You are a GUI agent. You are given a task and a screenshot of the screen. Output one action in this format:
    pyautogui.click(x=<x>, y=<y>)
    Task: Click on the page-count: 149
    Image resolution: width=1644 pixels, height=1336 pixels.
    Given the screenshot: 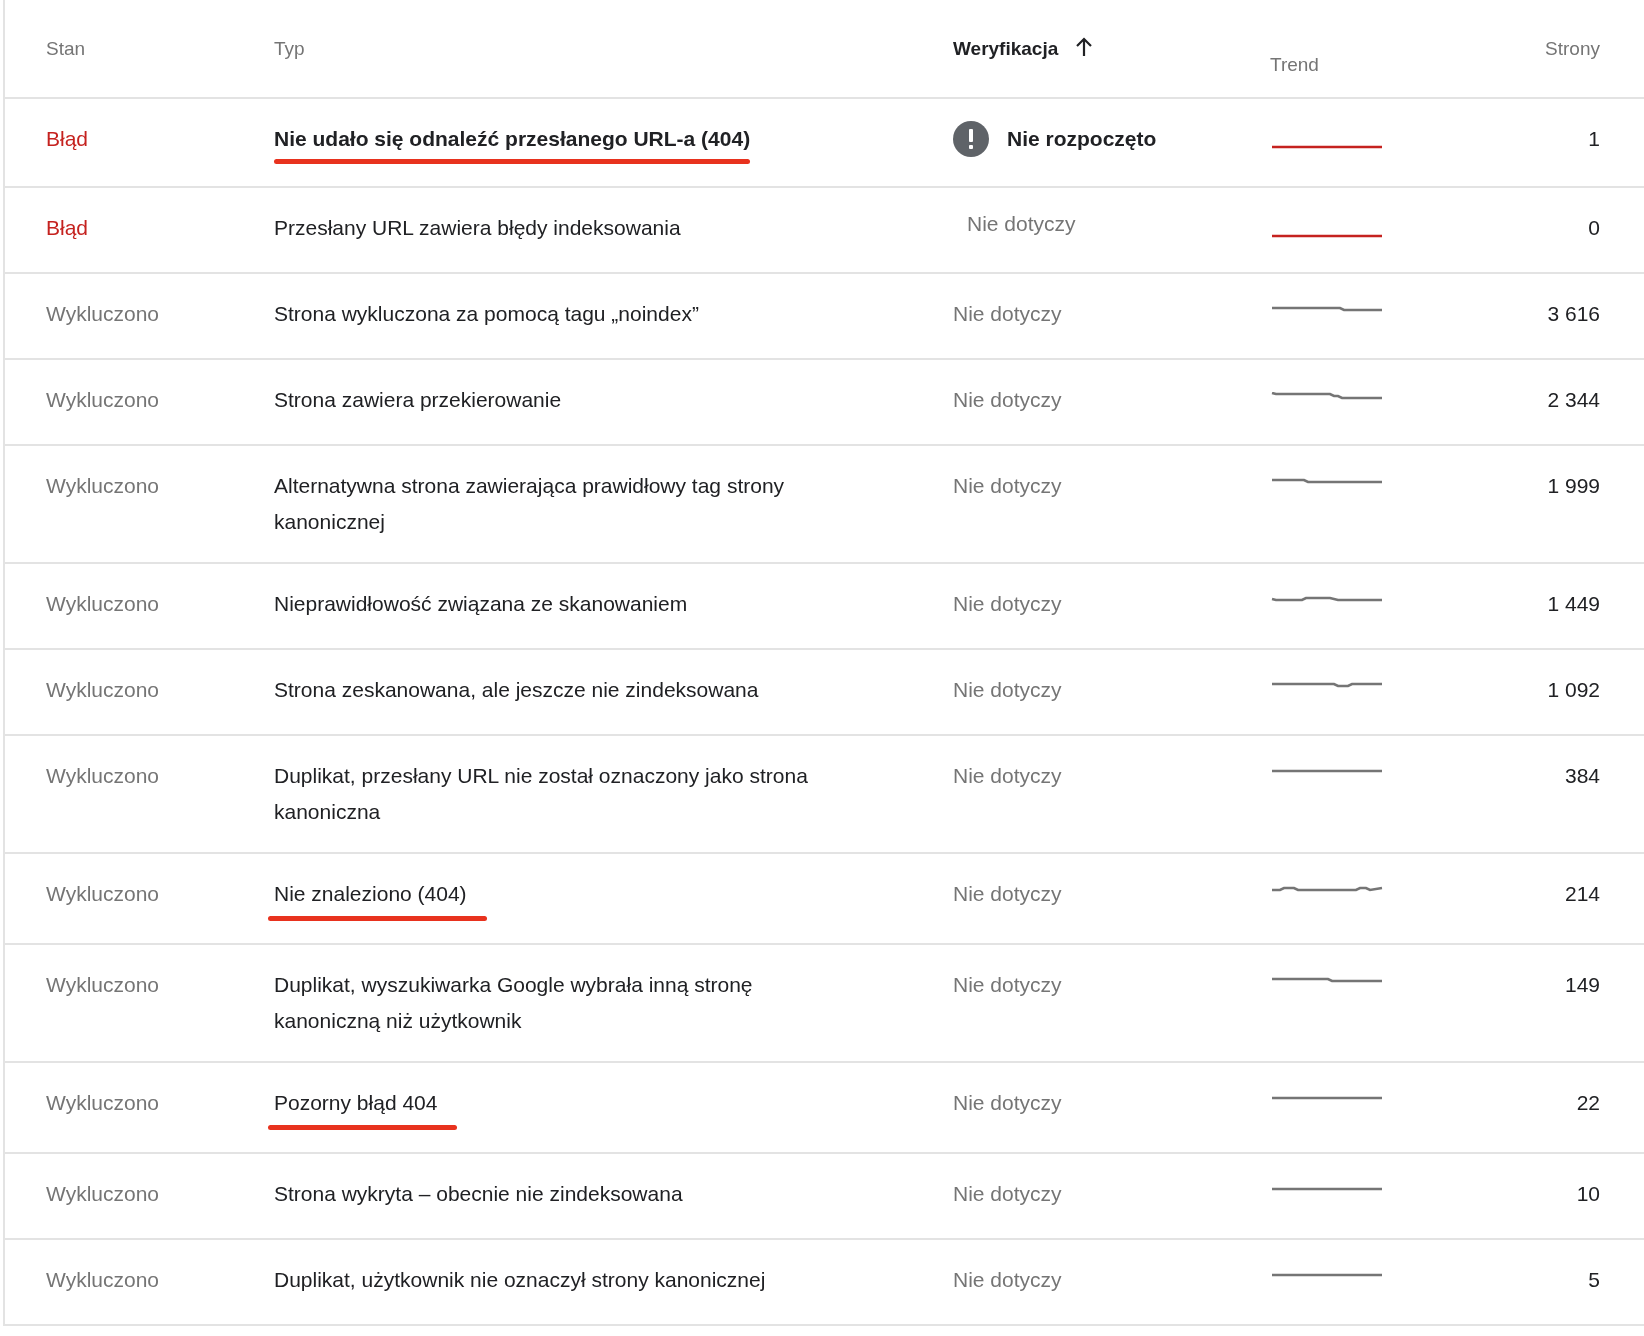 What is the action you would take?
    pyautogui.click(x=1582, y=985)
    